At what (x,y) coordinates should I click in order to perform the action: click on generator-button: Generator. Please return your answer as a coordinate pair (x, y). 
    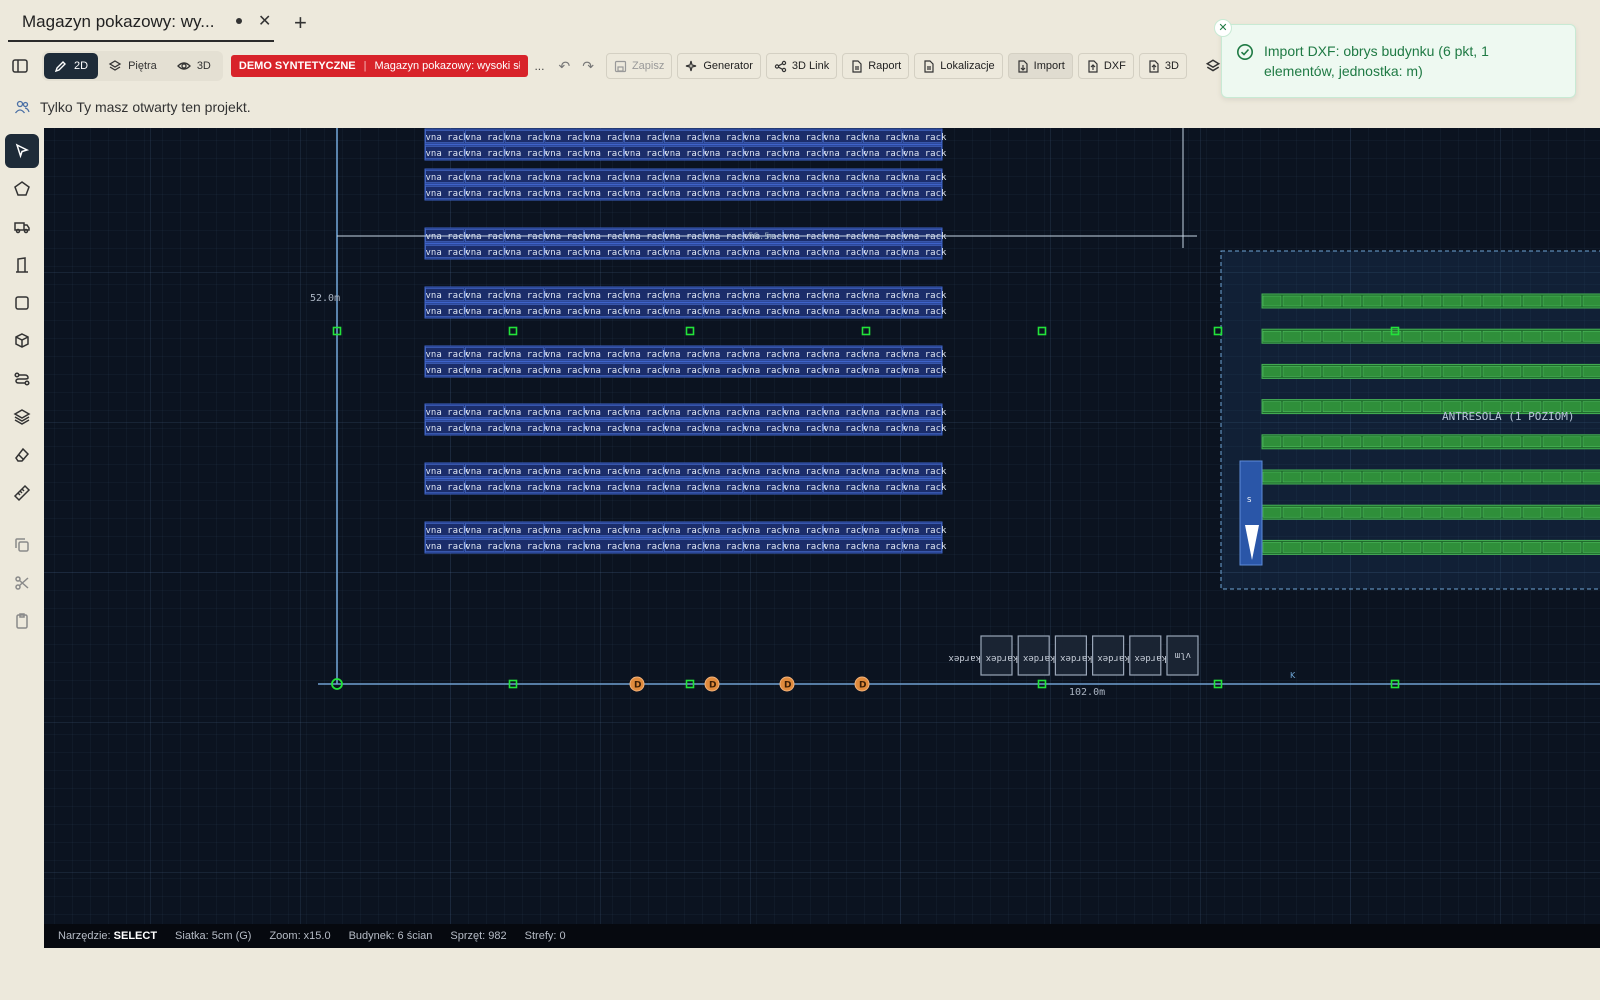
    Looking at the image, I should click on (719, 66).